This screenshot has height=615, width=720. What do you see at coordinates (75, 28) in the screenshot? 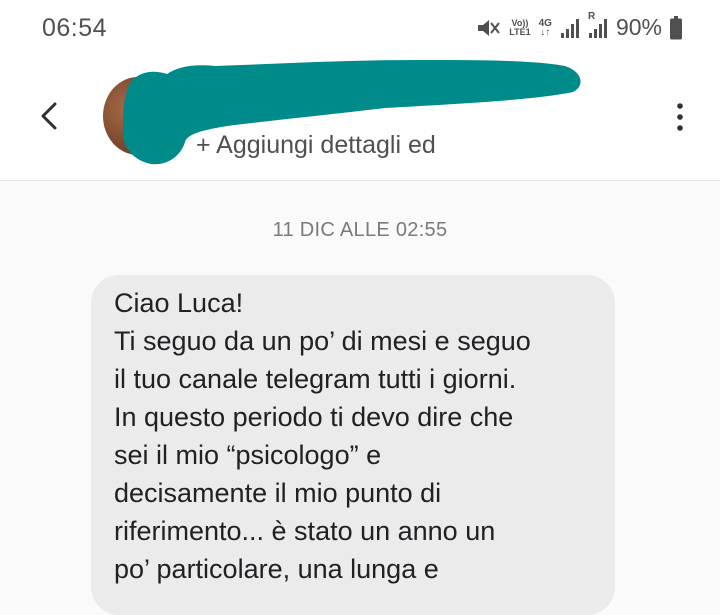
I see `status-time: 06:54` at bounding box center [75, 28].